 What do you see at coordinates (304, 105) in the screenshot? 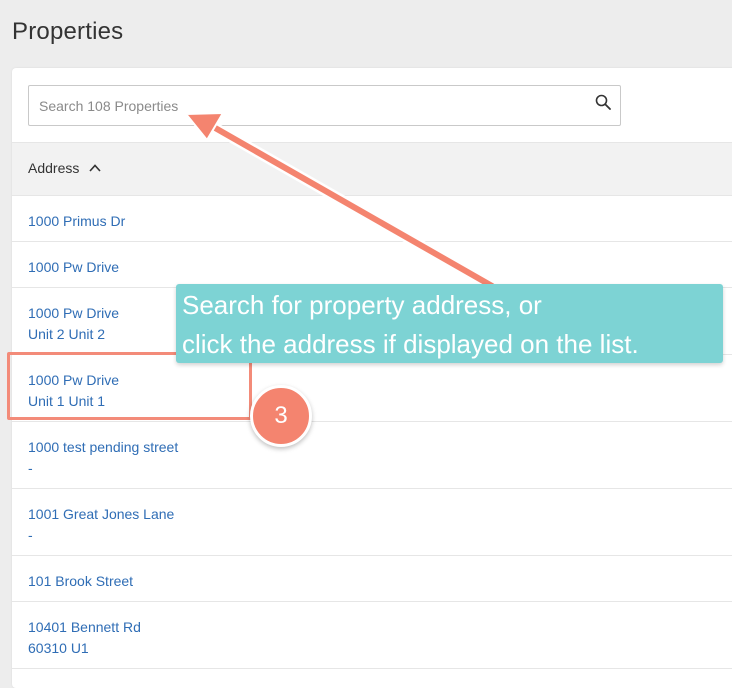
I see `search-input` at bounding box center [304, 105].